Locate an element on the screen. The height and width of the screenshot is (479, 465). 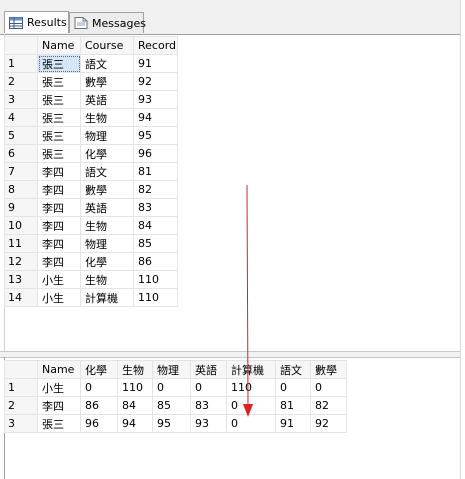
table-row: 2 張三 數學 92 is located at coordinates (91, 81).